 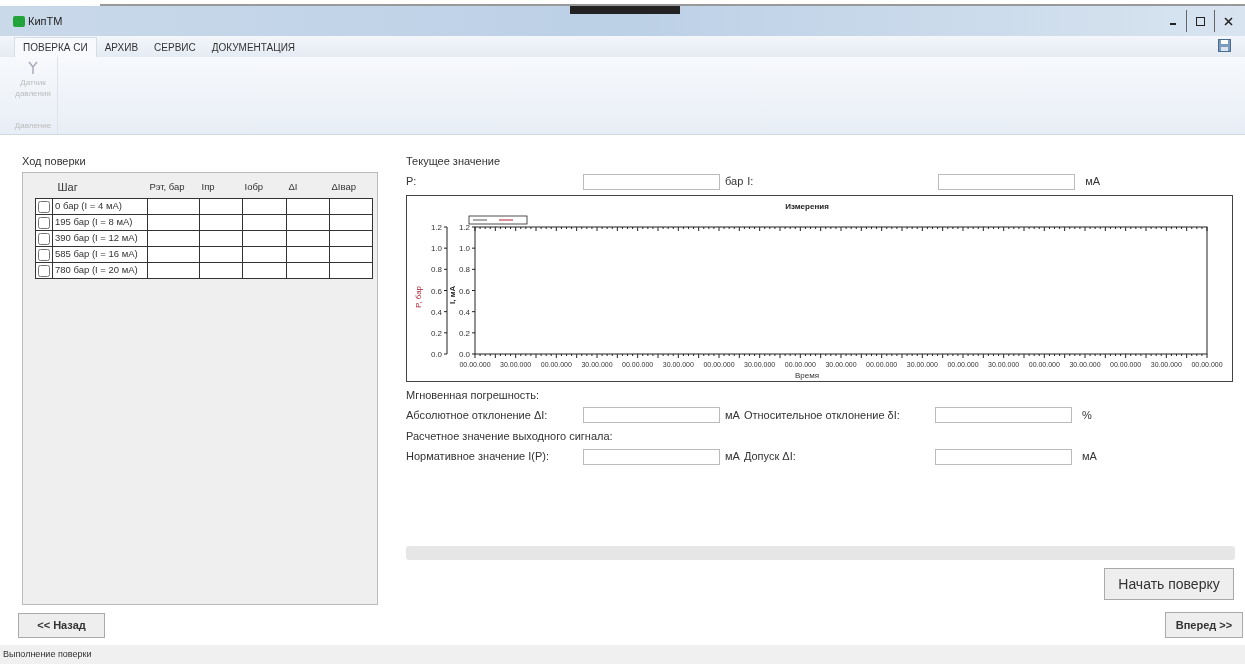 What do you see at coordinates (45, 21) in the screenshot?
I see `window-title: КипТМ` at bounding box center [45, 21].